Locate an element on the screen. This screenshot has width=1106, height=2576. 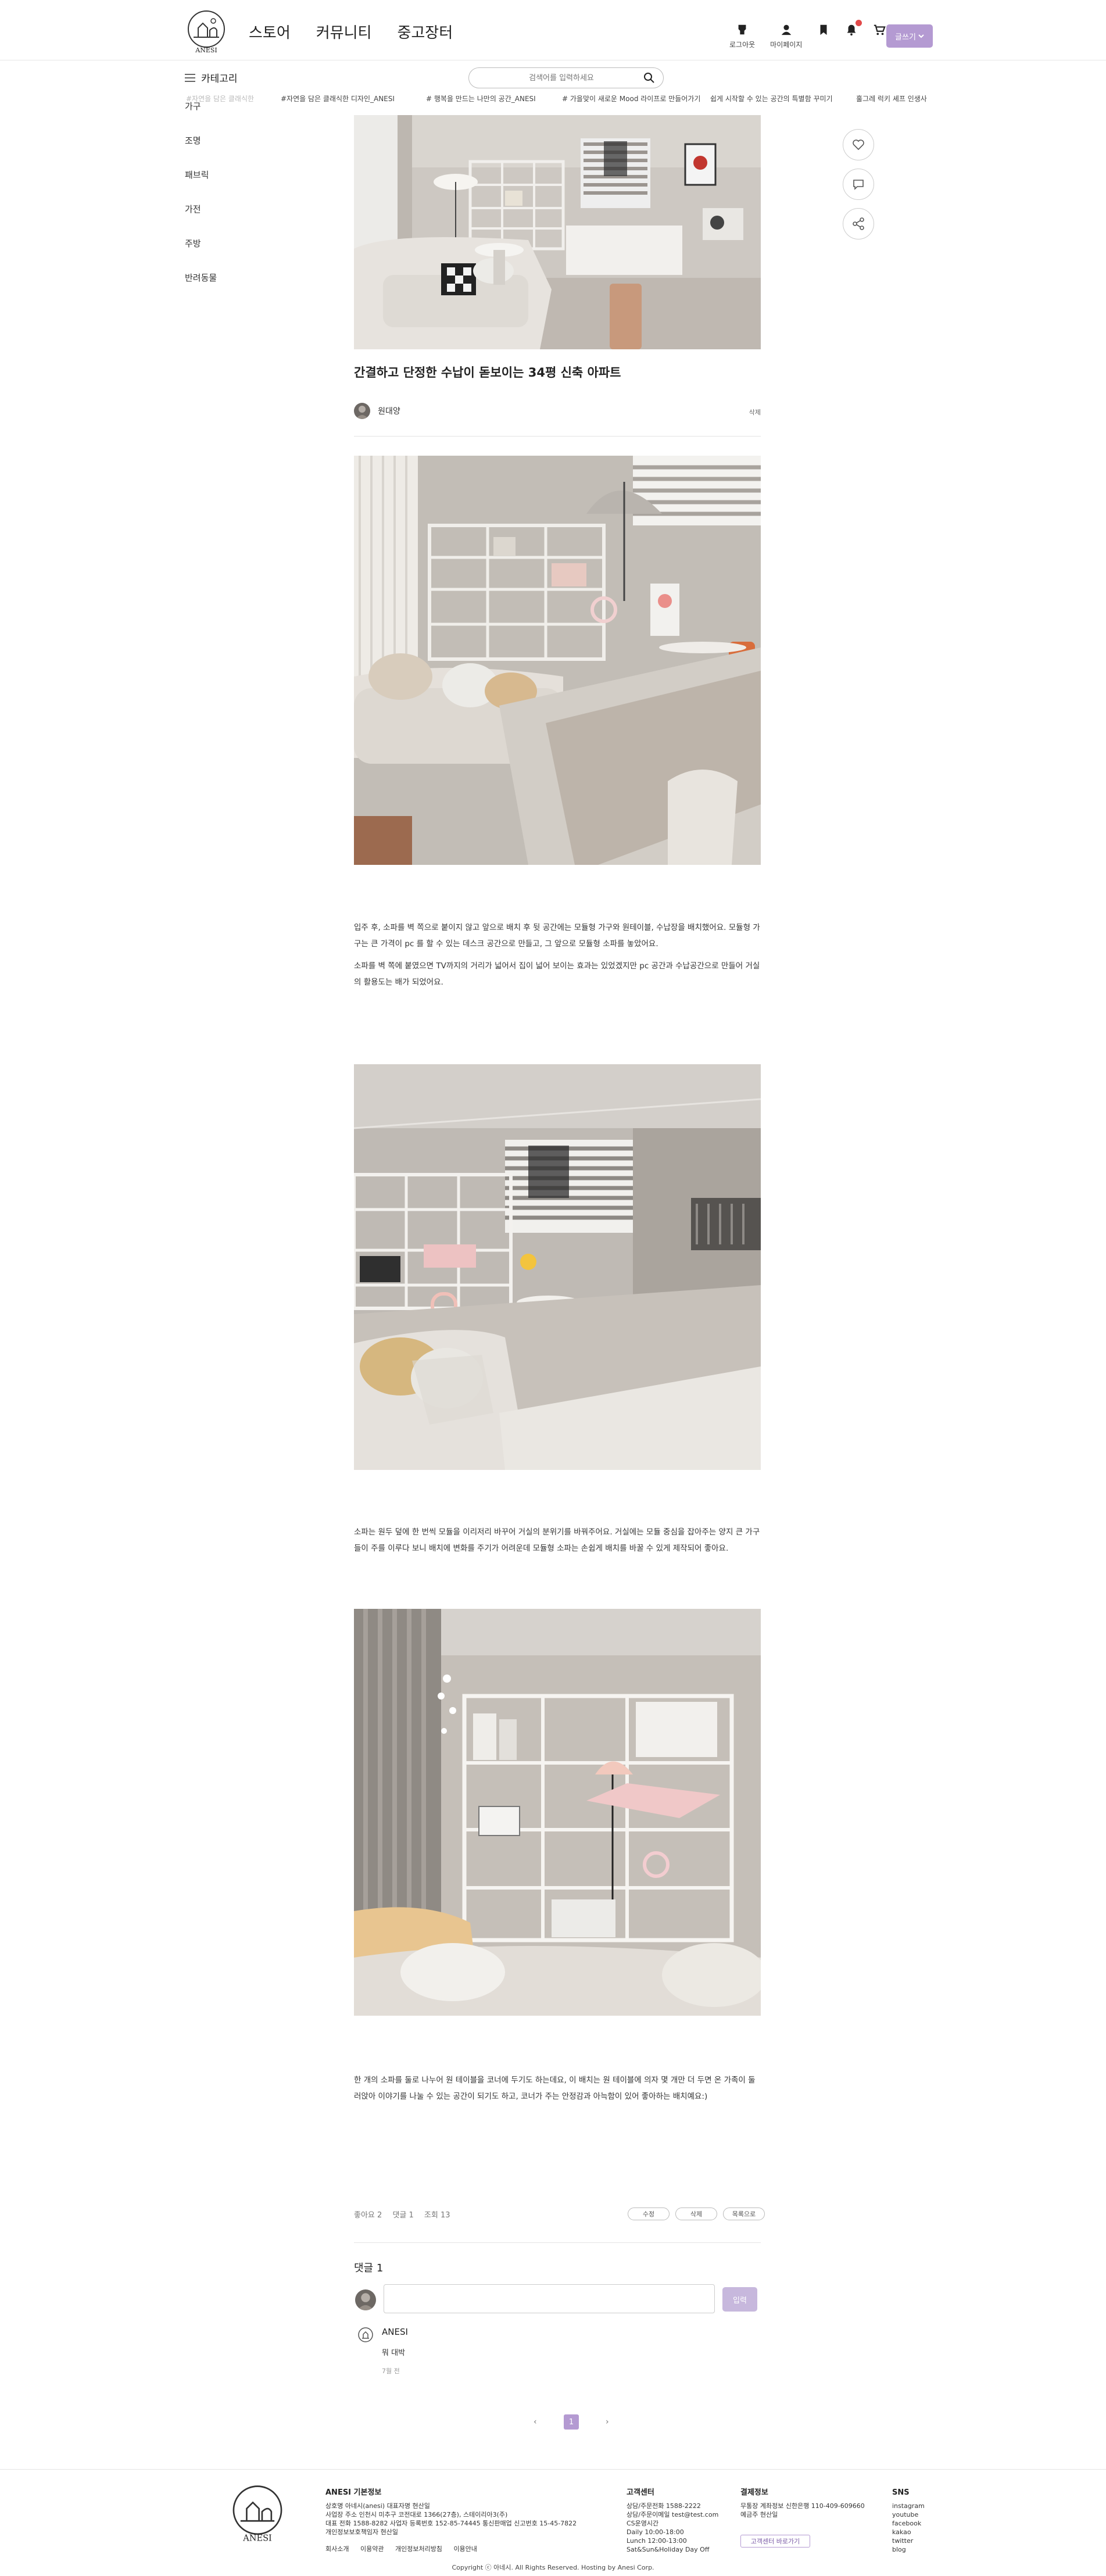
sns-link-instagram: instagram is located at coordinates (918, 2506).